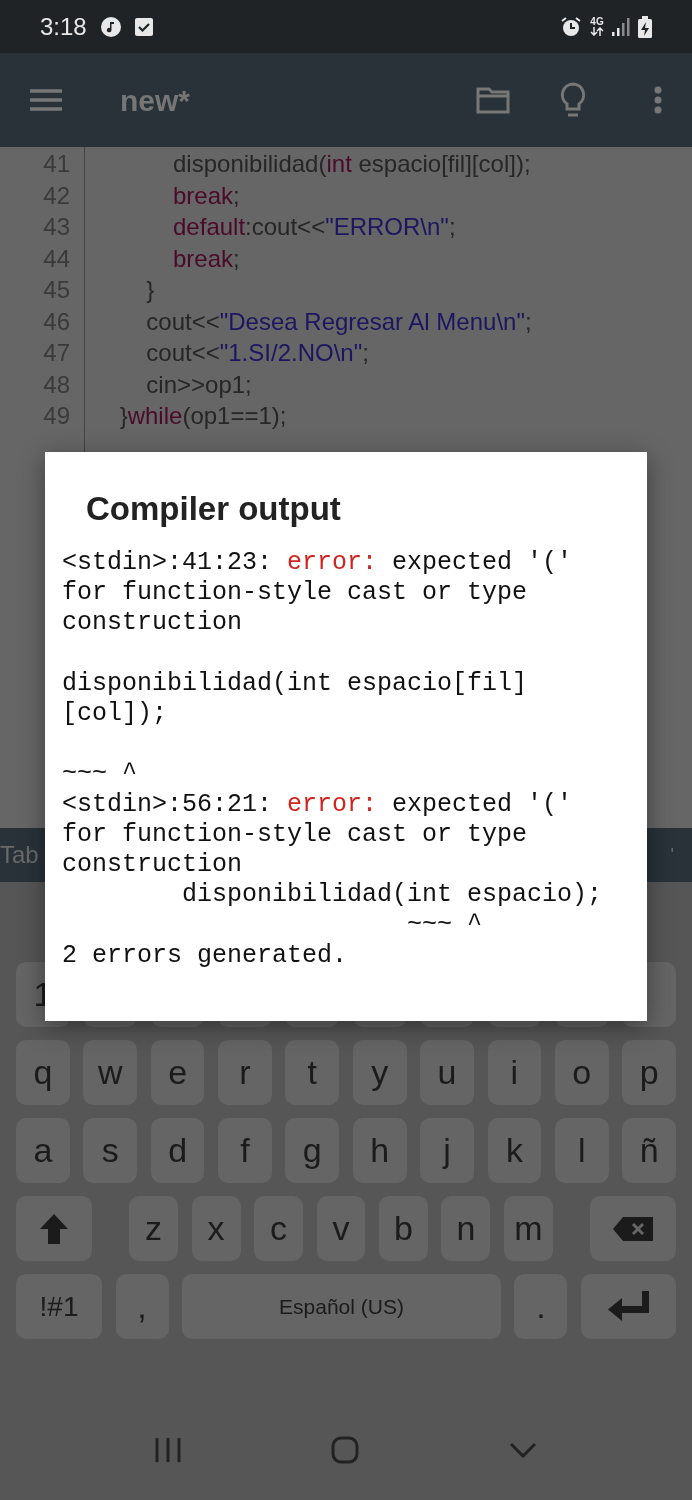  I want to click on file-title: new*, so click(155, 100).